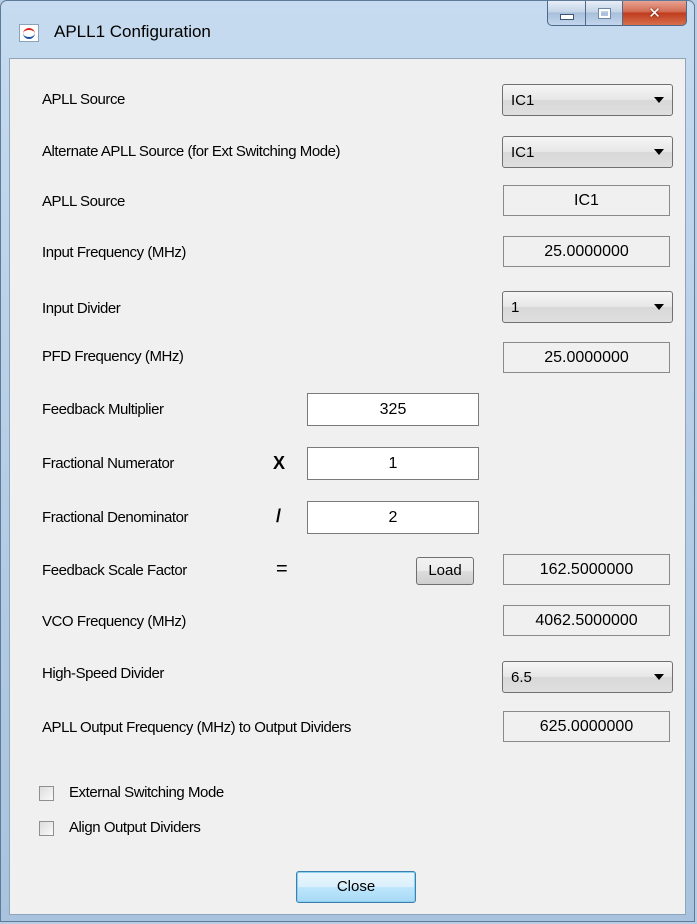 The width and height of the screenshot is (697, 924). I want to click on high-speed-divider-value: 6.5, so click(521, 677).